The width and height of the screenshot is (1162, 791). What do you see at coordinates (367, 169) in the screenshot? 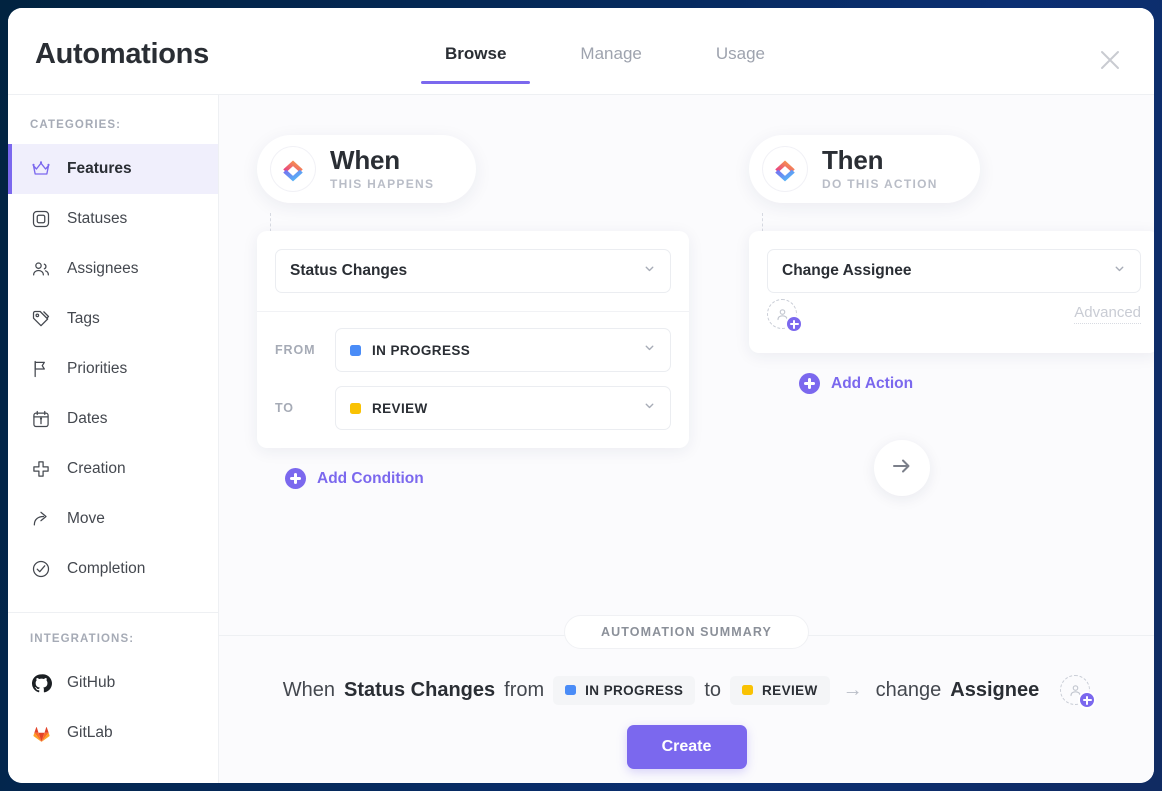
I see `when-step-header: When THIS HAPPENS` at bounding box center [367, 169].